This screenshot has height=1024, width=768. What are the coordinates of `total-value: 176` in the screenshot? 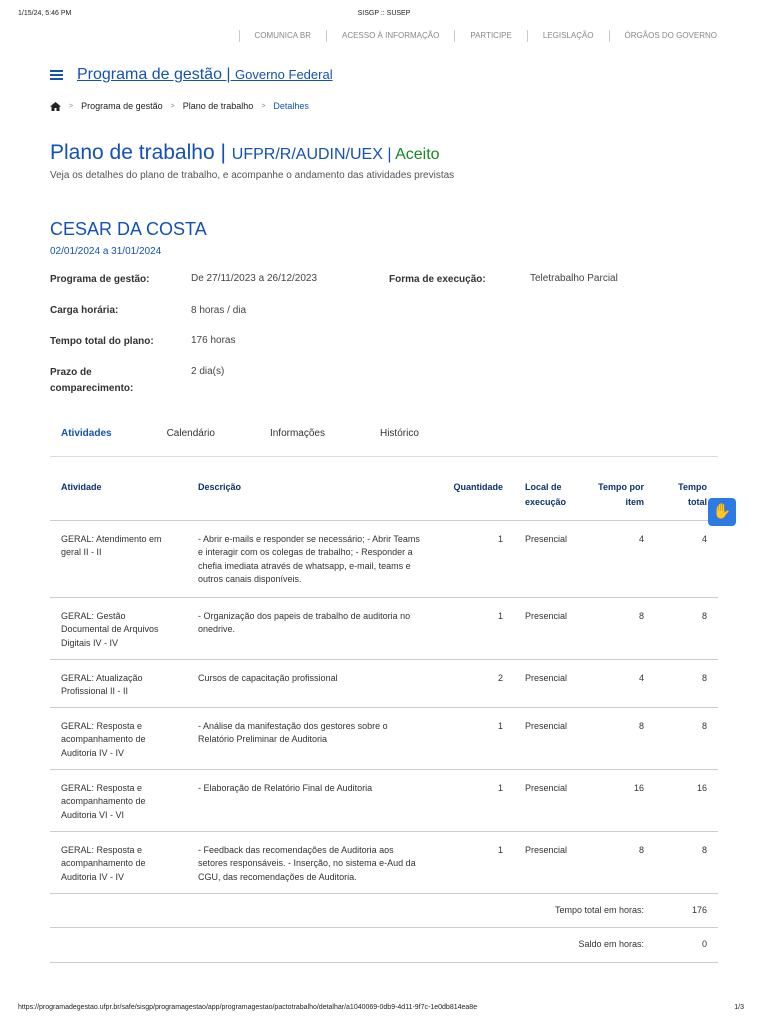 It's located at (686, 910).